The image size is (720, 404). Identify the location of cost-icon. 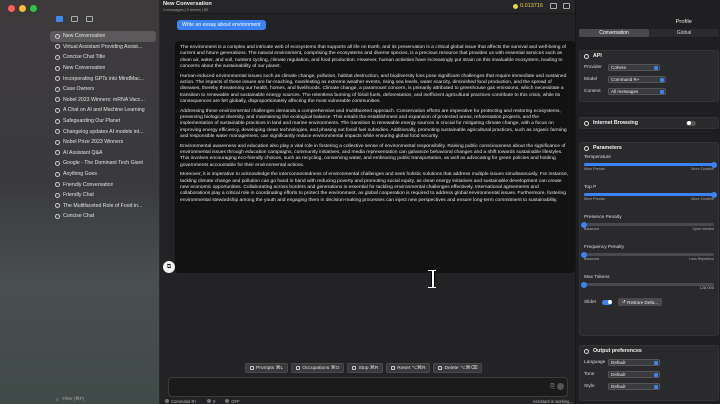
(516, 6).